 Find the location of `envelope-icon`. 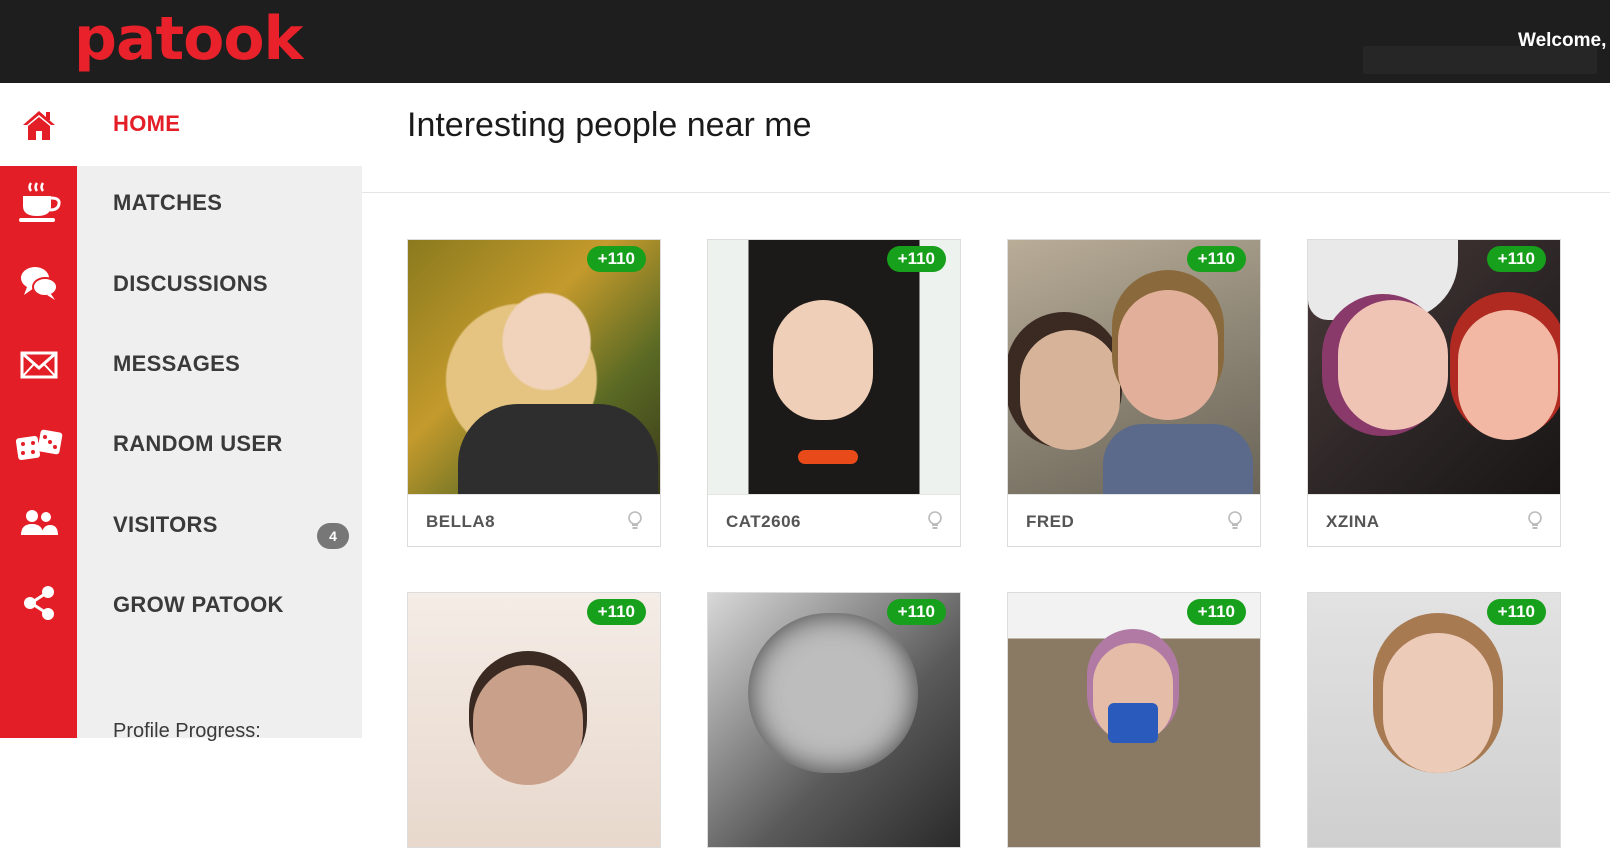

envelope-icon is located at coordinates (38, 365).